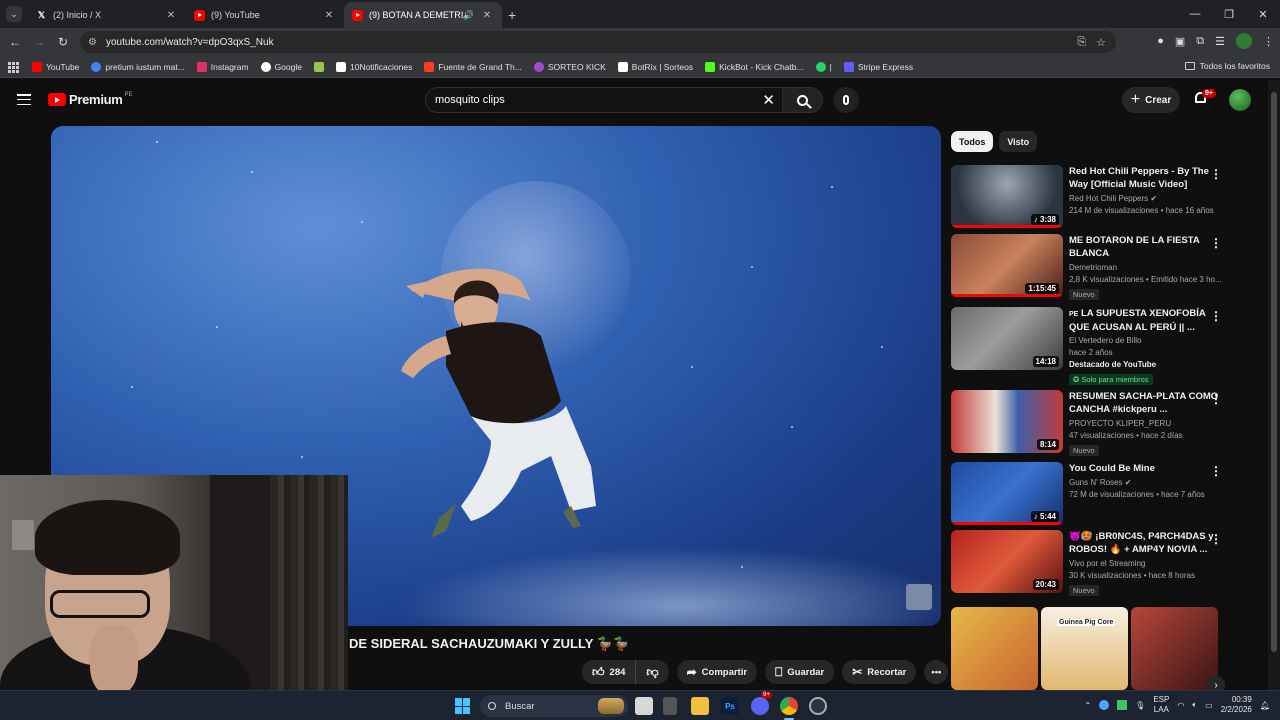 The width and height of the screenshot is (1280, 720). What do you see at coordinates (823, 66) in the screenshot?
I see `bookmark-whatsapp: |` at bounding box center [823, 66].